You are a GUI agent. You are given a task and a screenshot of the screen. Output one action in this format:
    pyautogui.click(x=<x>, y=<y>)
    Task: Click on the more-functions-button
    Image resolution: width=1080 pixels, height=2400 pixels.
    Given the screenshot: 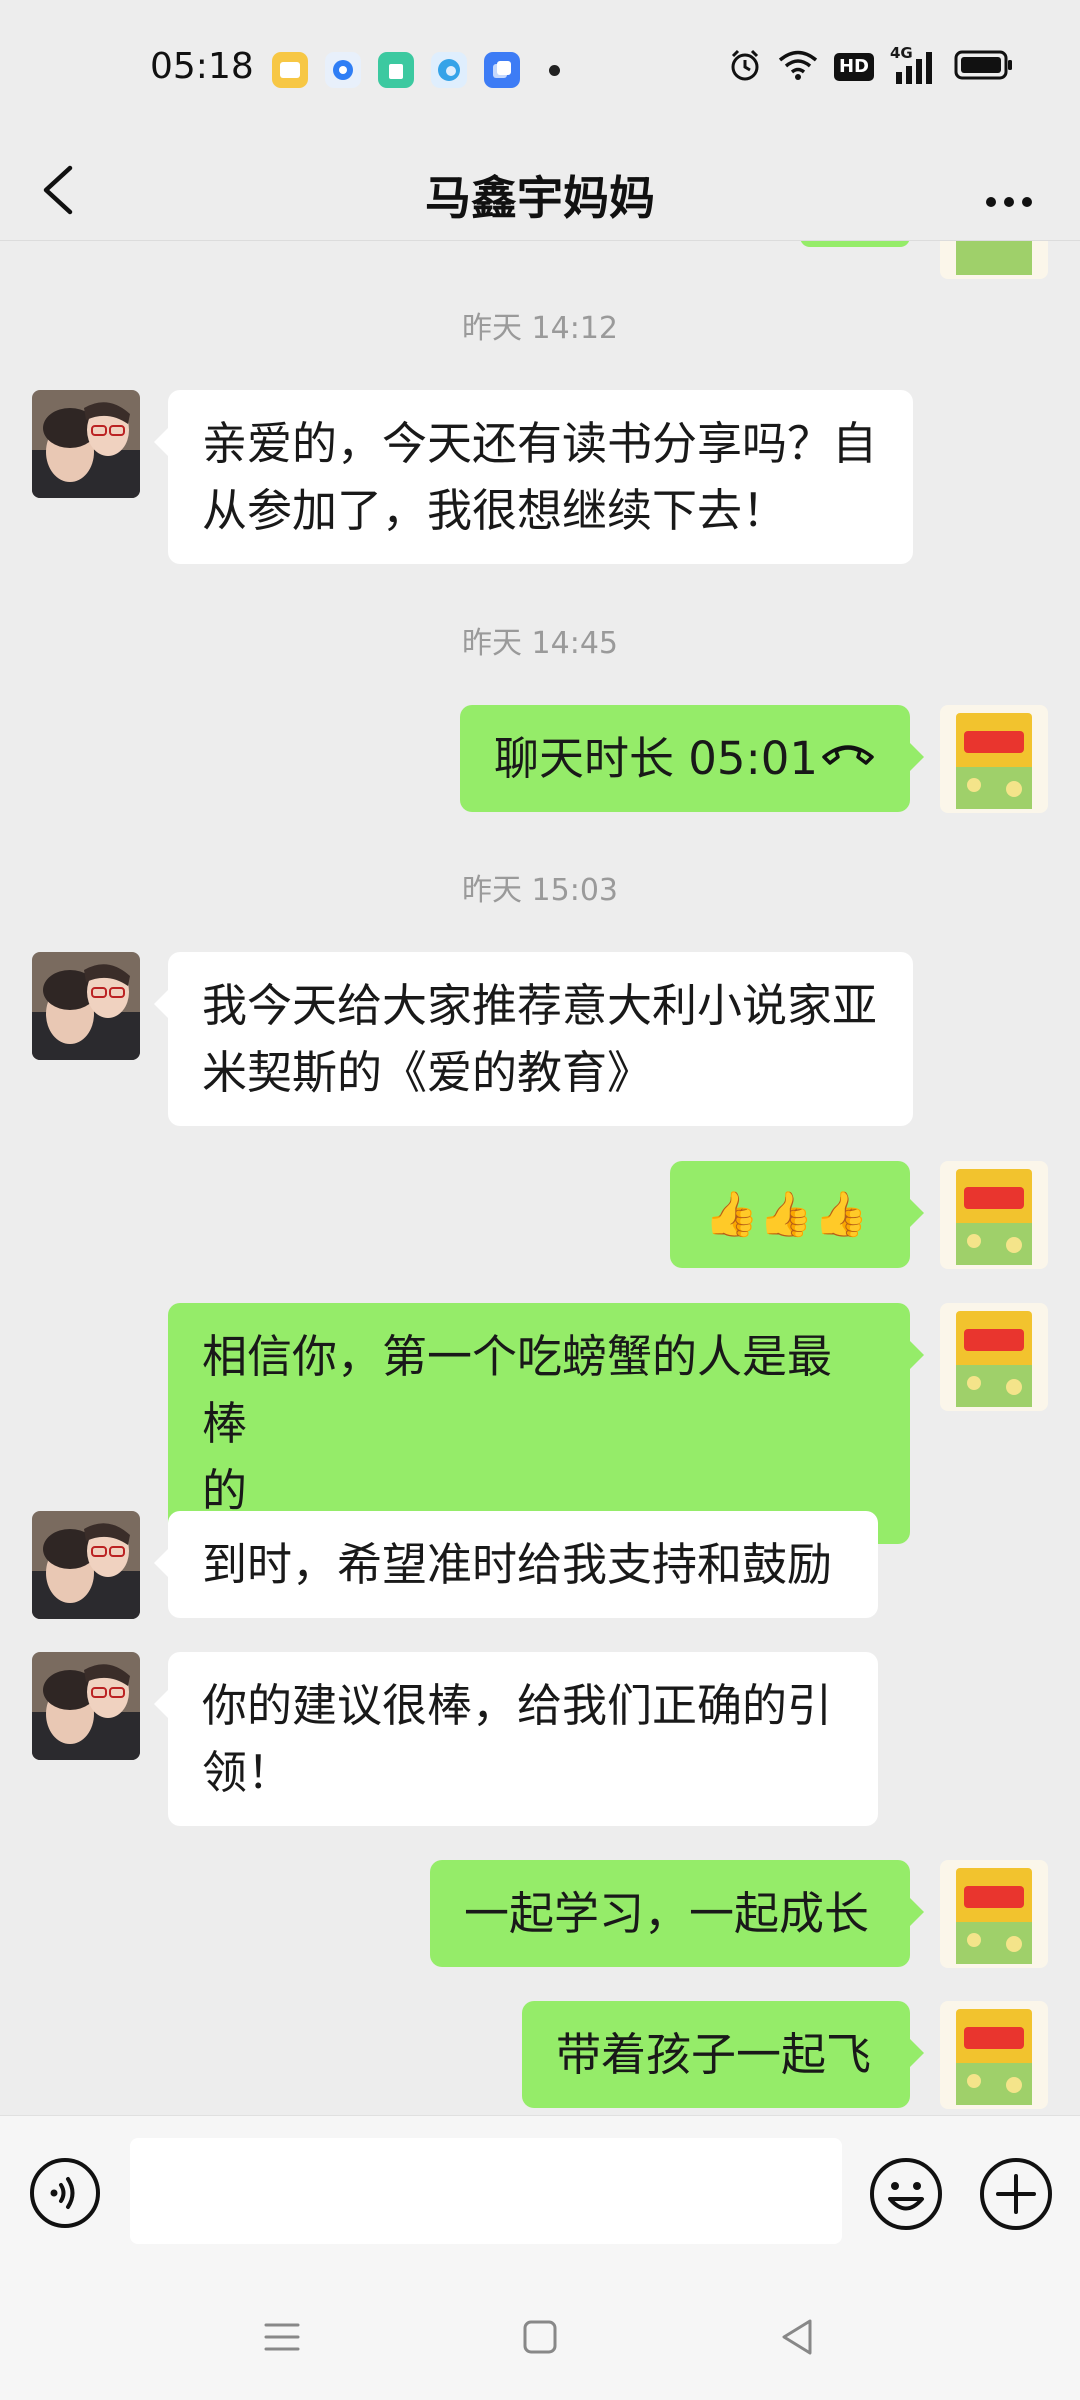 What is the action you would take?
    pyautogui.click(x=1016, y=2194)
    